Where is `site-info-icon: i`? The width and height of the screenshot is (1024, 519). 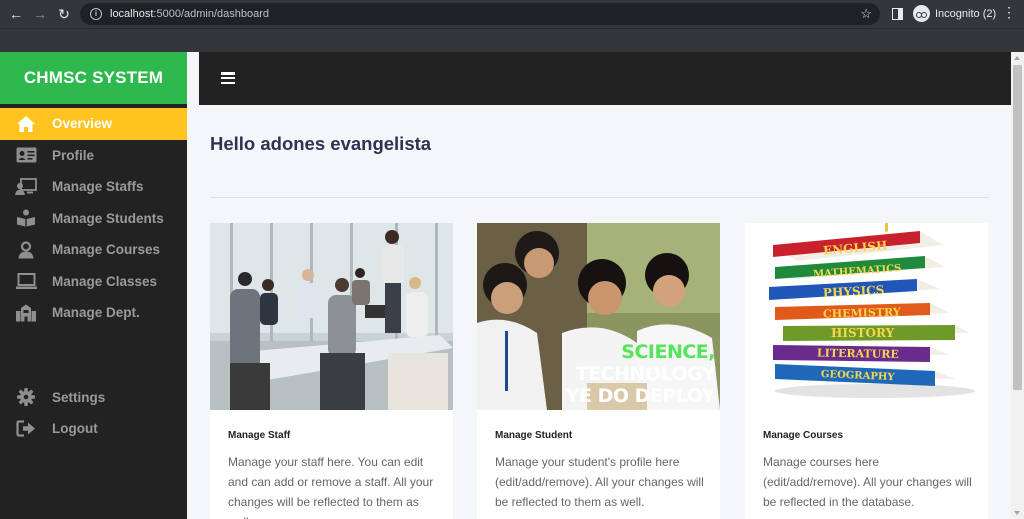
site-info-icon: i is located at coordinates (96, 14).